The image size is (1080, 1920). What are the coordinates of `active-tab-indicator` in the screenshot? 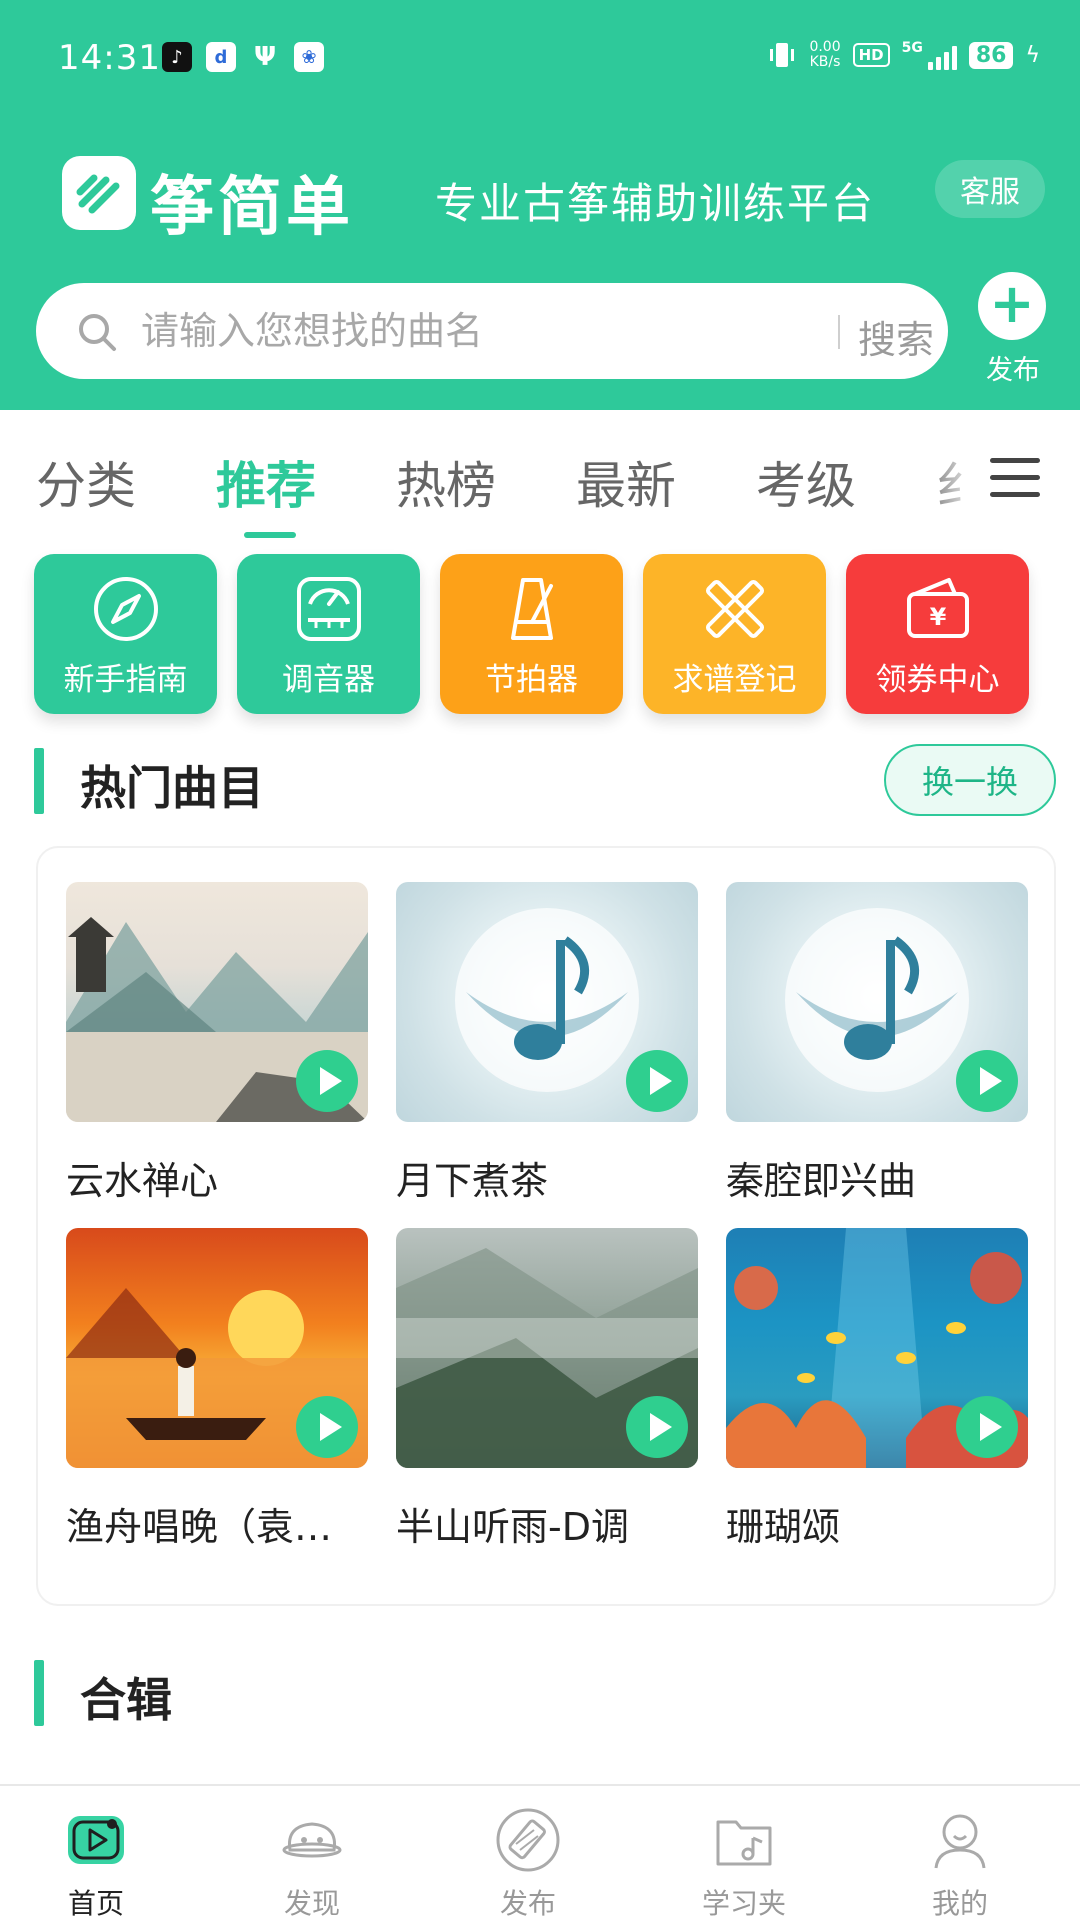 It's located at (270, 535).